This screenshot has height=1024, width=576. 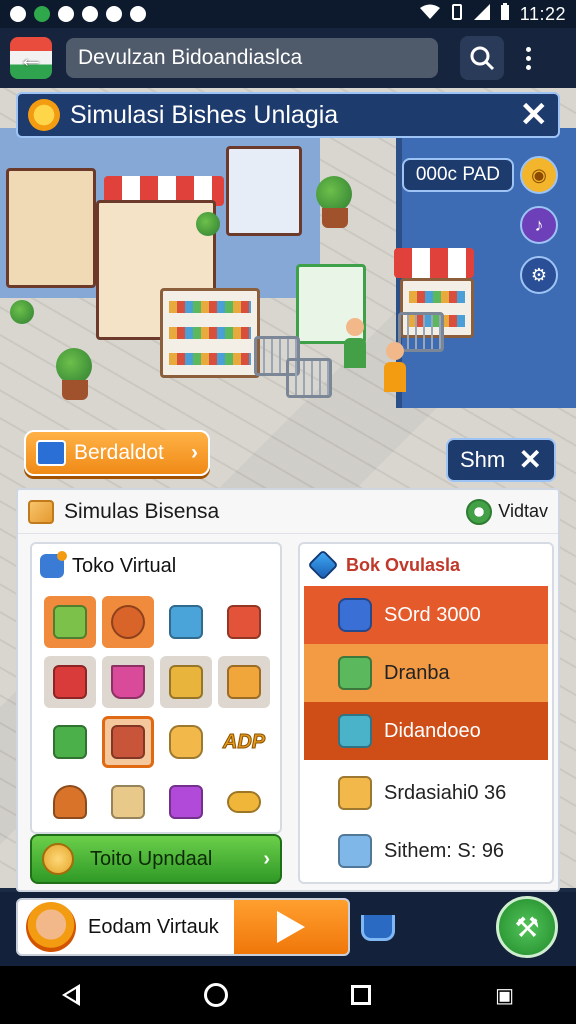 I want to click on app-bar: ← Devulzan Bidoandiaslca, so click(x=288, y=58).